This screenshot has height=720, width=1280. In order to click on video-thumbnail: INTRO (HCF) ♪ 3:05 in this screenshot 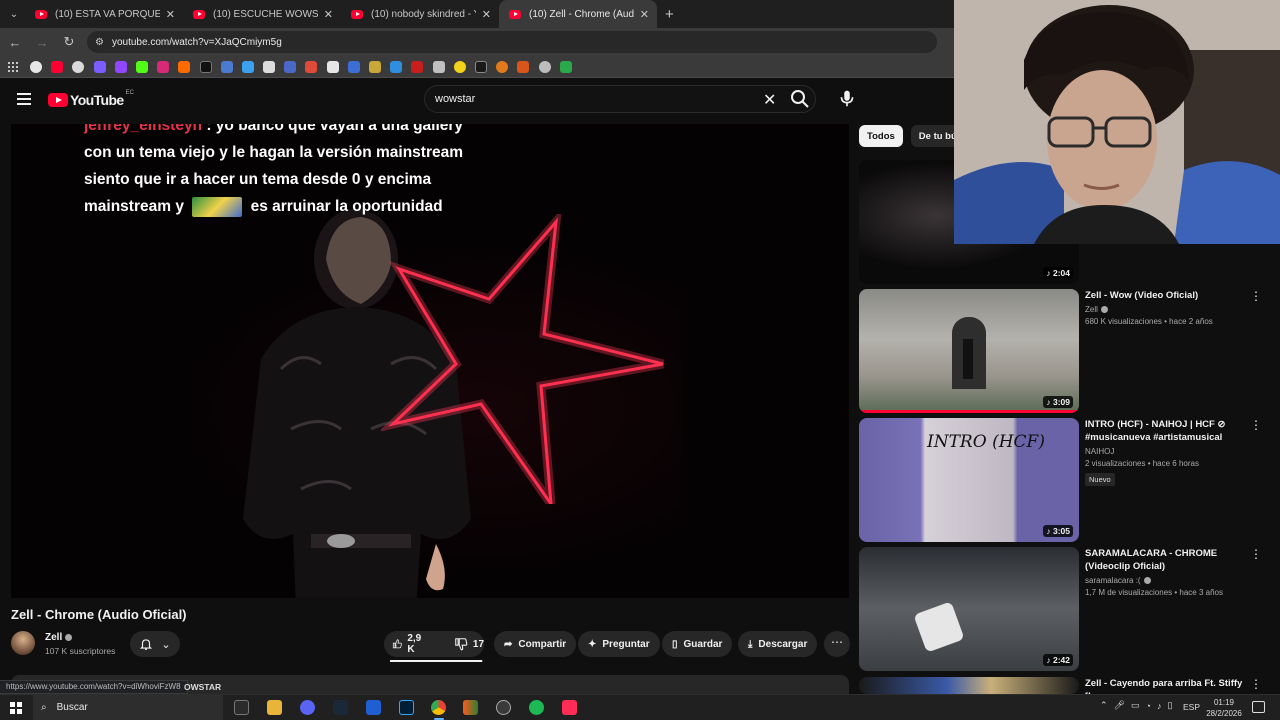, I will do `click(969, 480)`.